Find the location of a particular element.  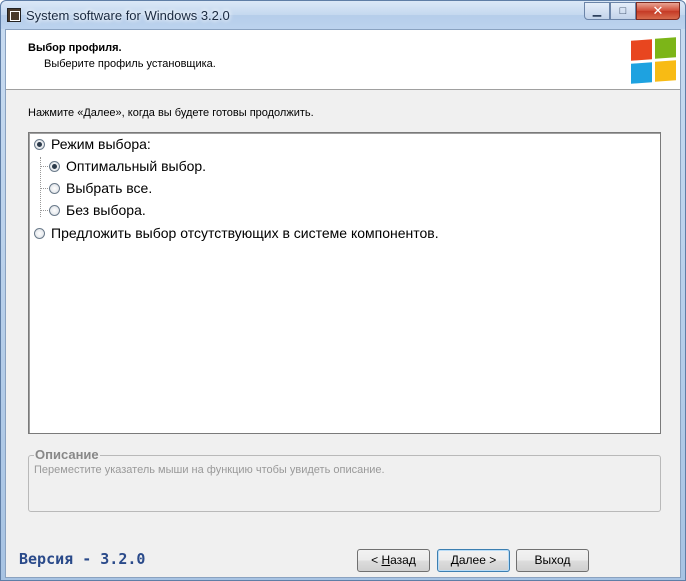

version-label: Версия - 3.2.0 is located at coordinates (82, 559).